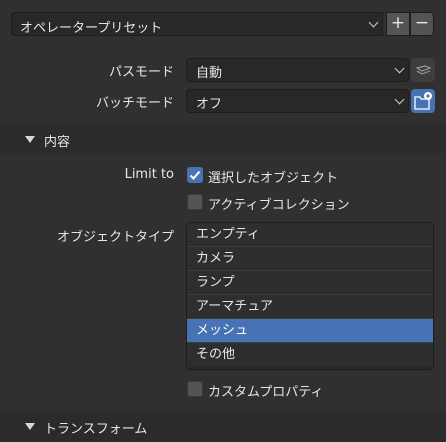 This screenshot has height=442, width=446. I want to click on batch-mode-dropdown: オフ, so click(297, 101).